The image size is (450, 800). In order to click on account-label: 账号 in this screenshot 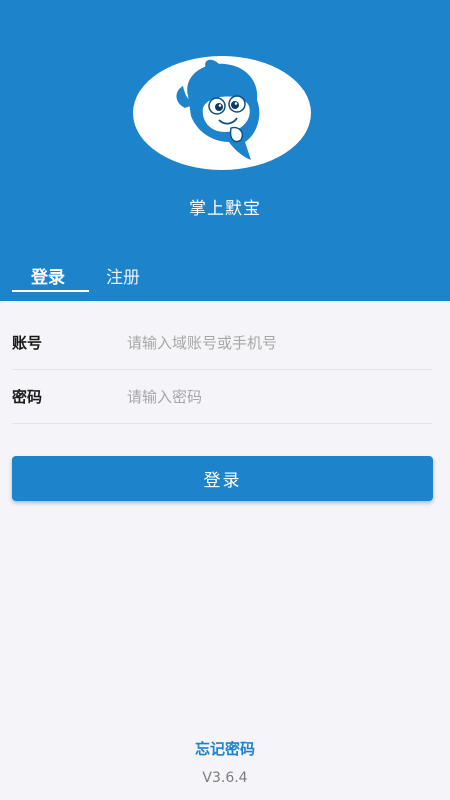, I will do `click(27, 343)`.